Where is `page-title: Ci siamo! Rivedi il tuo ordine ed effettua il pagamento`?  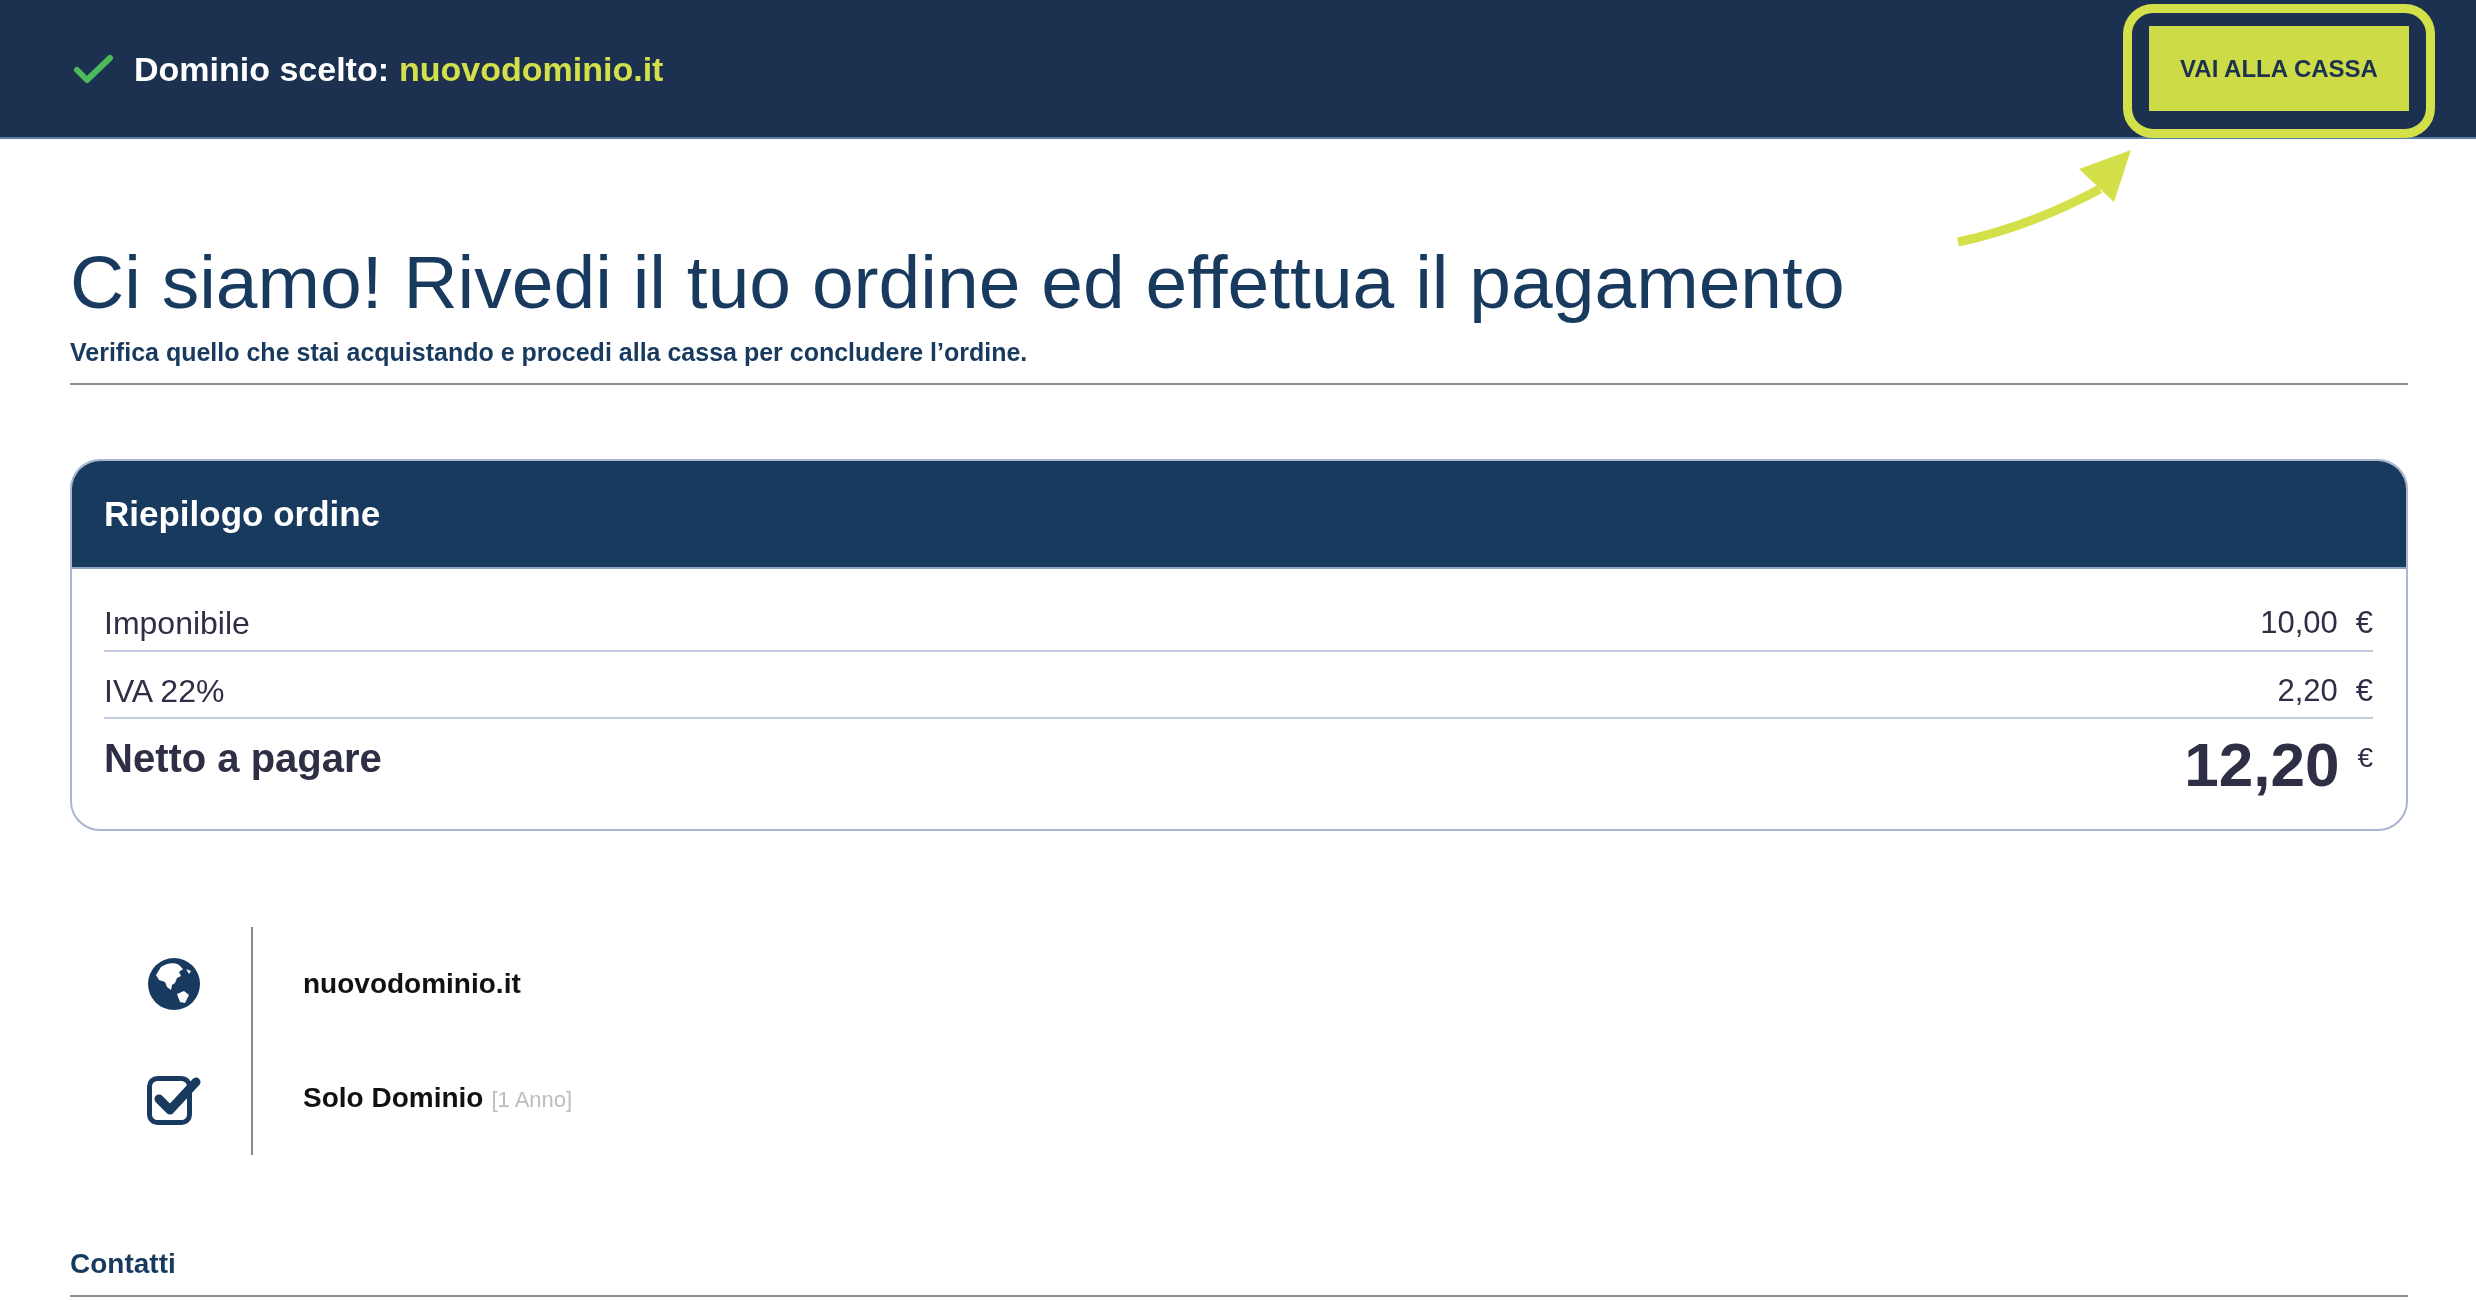 page-title: Ci siamo! Rivedi il tuo ordine ed effettua il pagamento is located at coordinates (957, 282).